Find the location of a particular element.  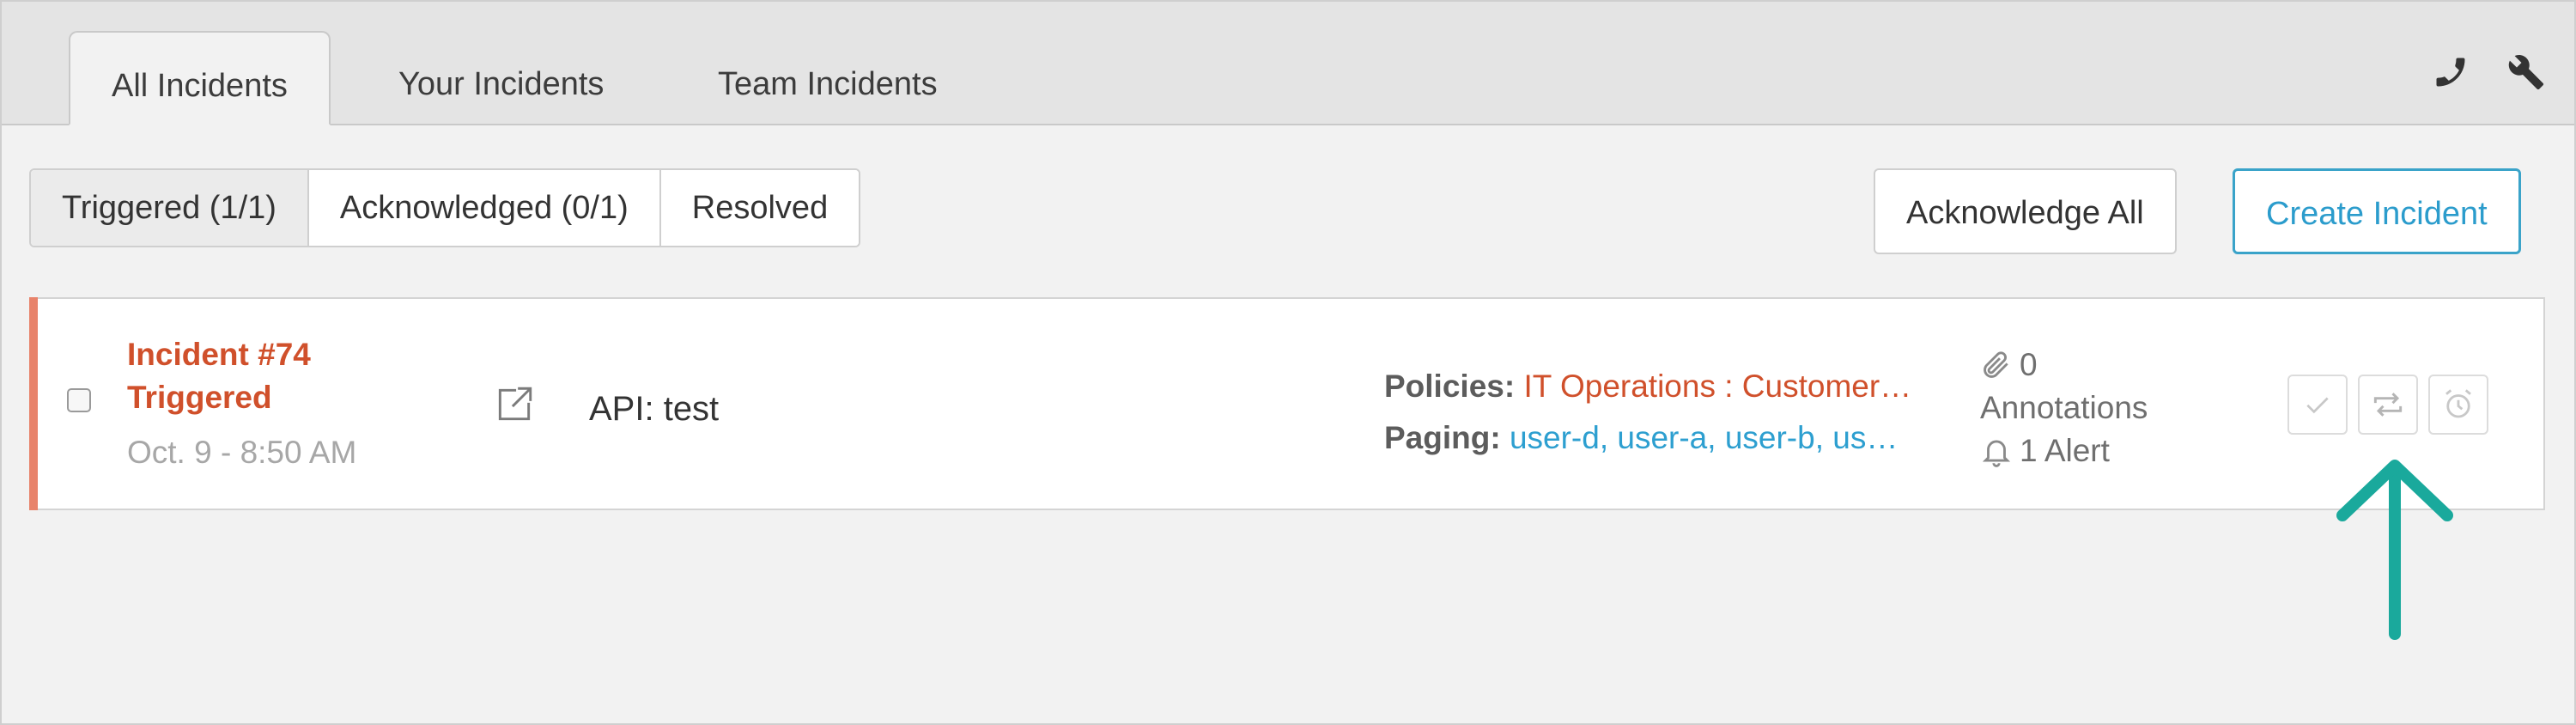

tab-your-incidents: Your Incidents is located at coordinates (501, 78).